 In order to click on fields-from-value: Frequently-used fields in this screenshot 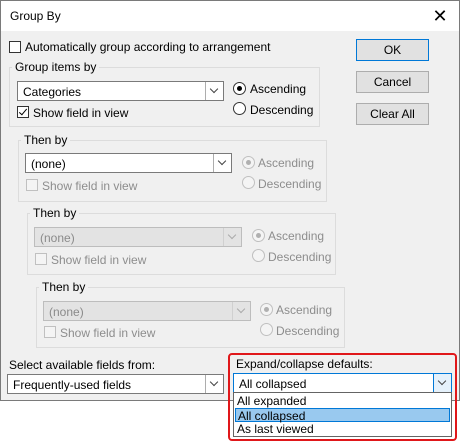, I will do `click(72, 385)`.